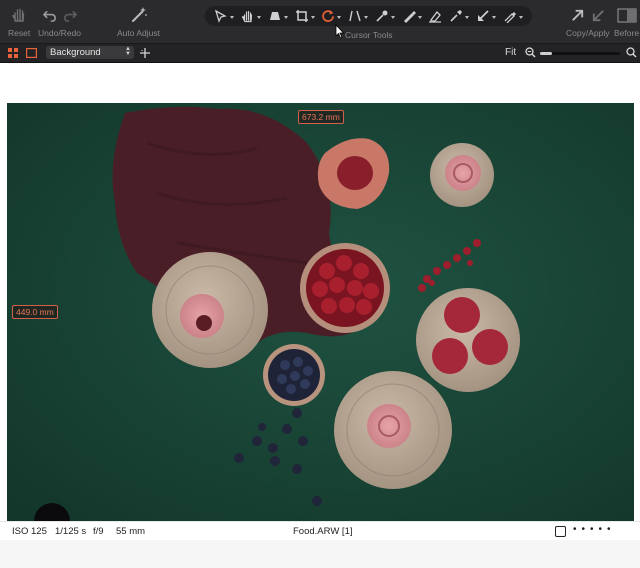 Image resolution: width=640 pixels, height=568 pixels. What do you see at coordinates (13, 53) in the screenshot?
I see `grid-view-icon` at bounding box center [13, 53].